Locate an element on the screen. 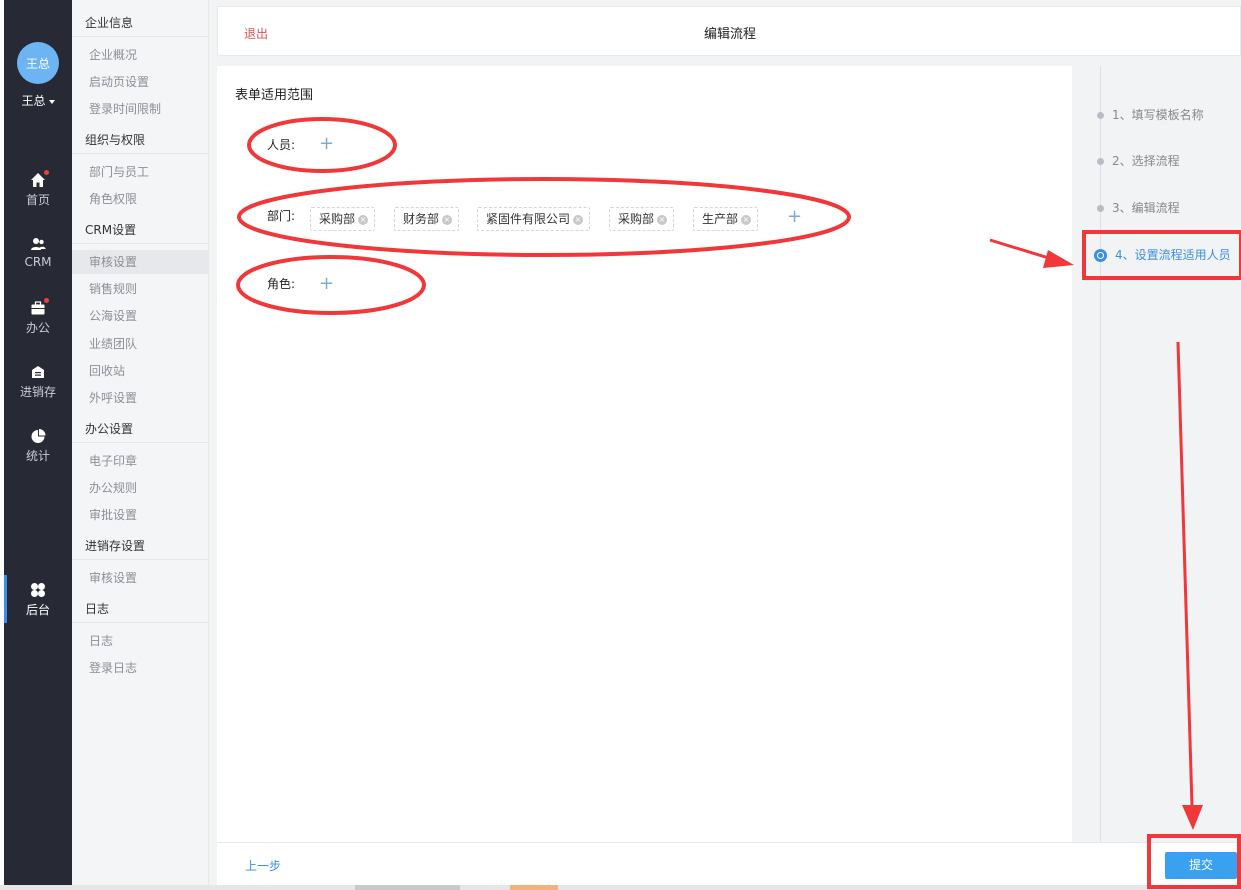  submit-button: 提交 is located at coordinates (1201, 865).